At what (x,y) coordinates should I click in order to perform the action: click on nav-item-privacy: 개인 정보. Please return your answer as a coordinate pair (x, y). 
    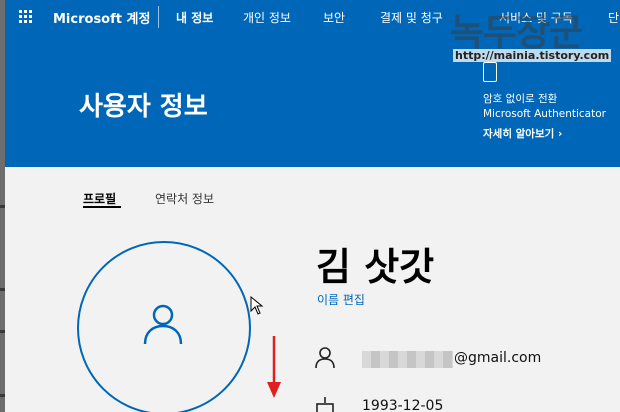
    Looking at the image, I should click on (267, 17).